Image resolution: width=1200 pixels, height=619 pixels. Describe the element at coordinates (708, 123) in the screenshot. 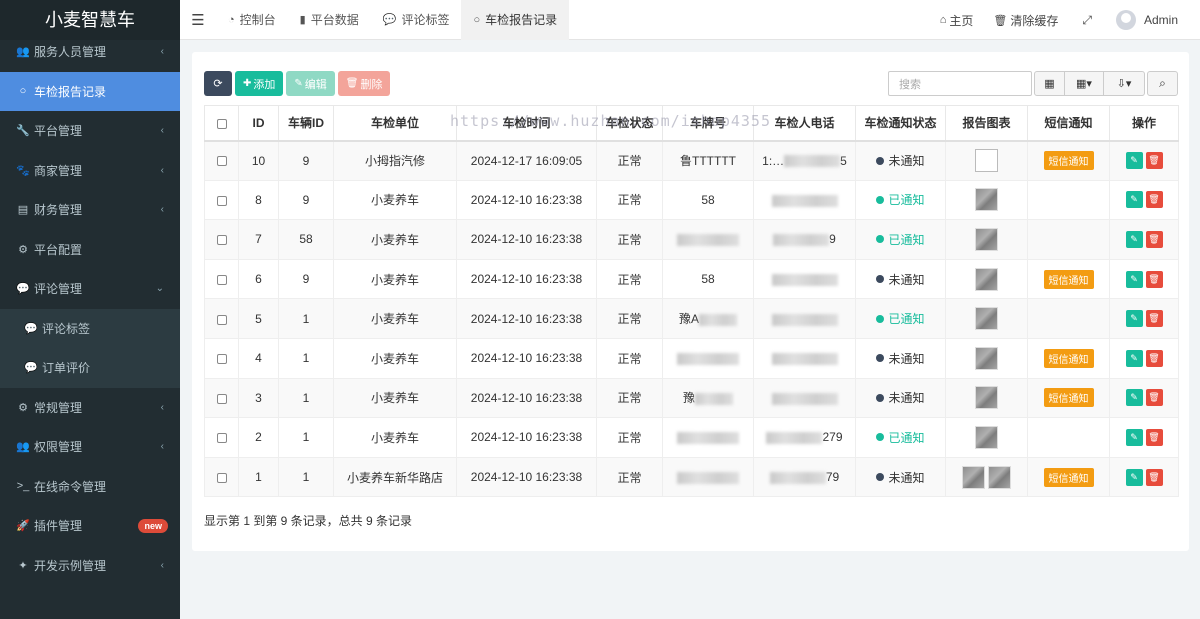

I see `column-header: 车牌号` at that location.